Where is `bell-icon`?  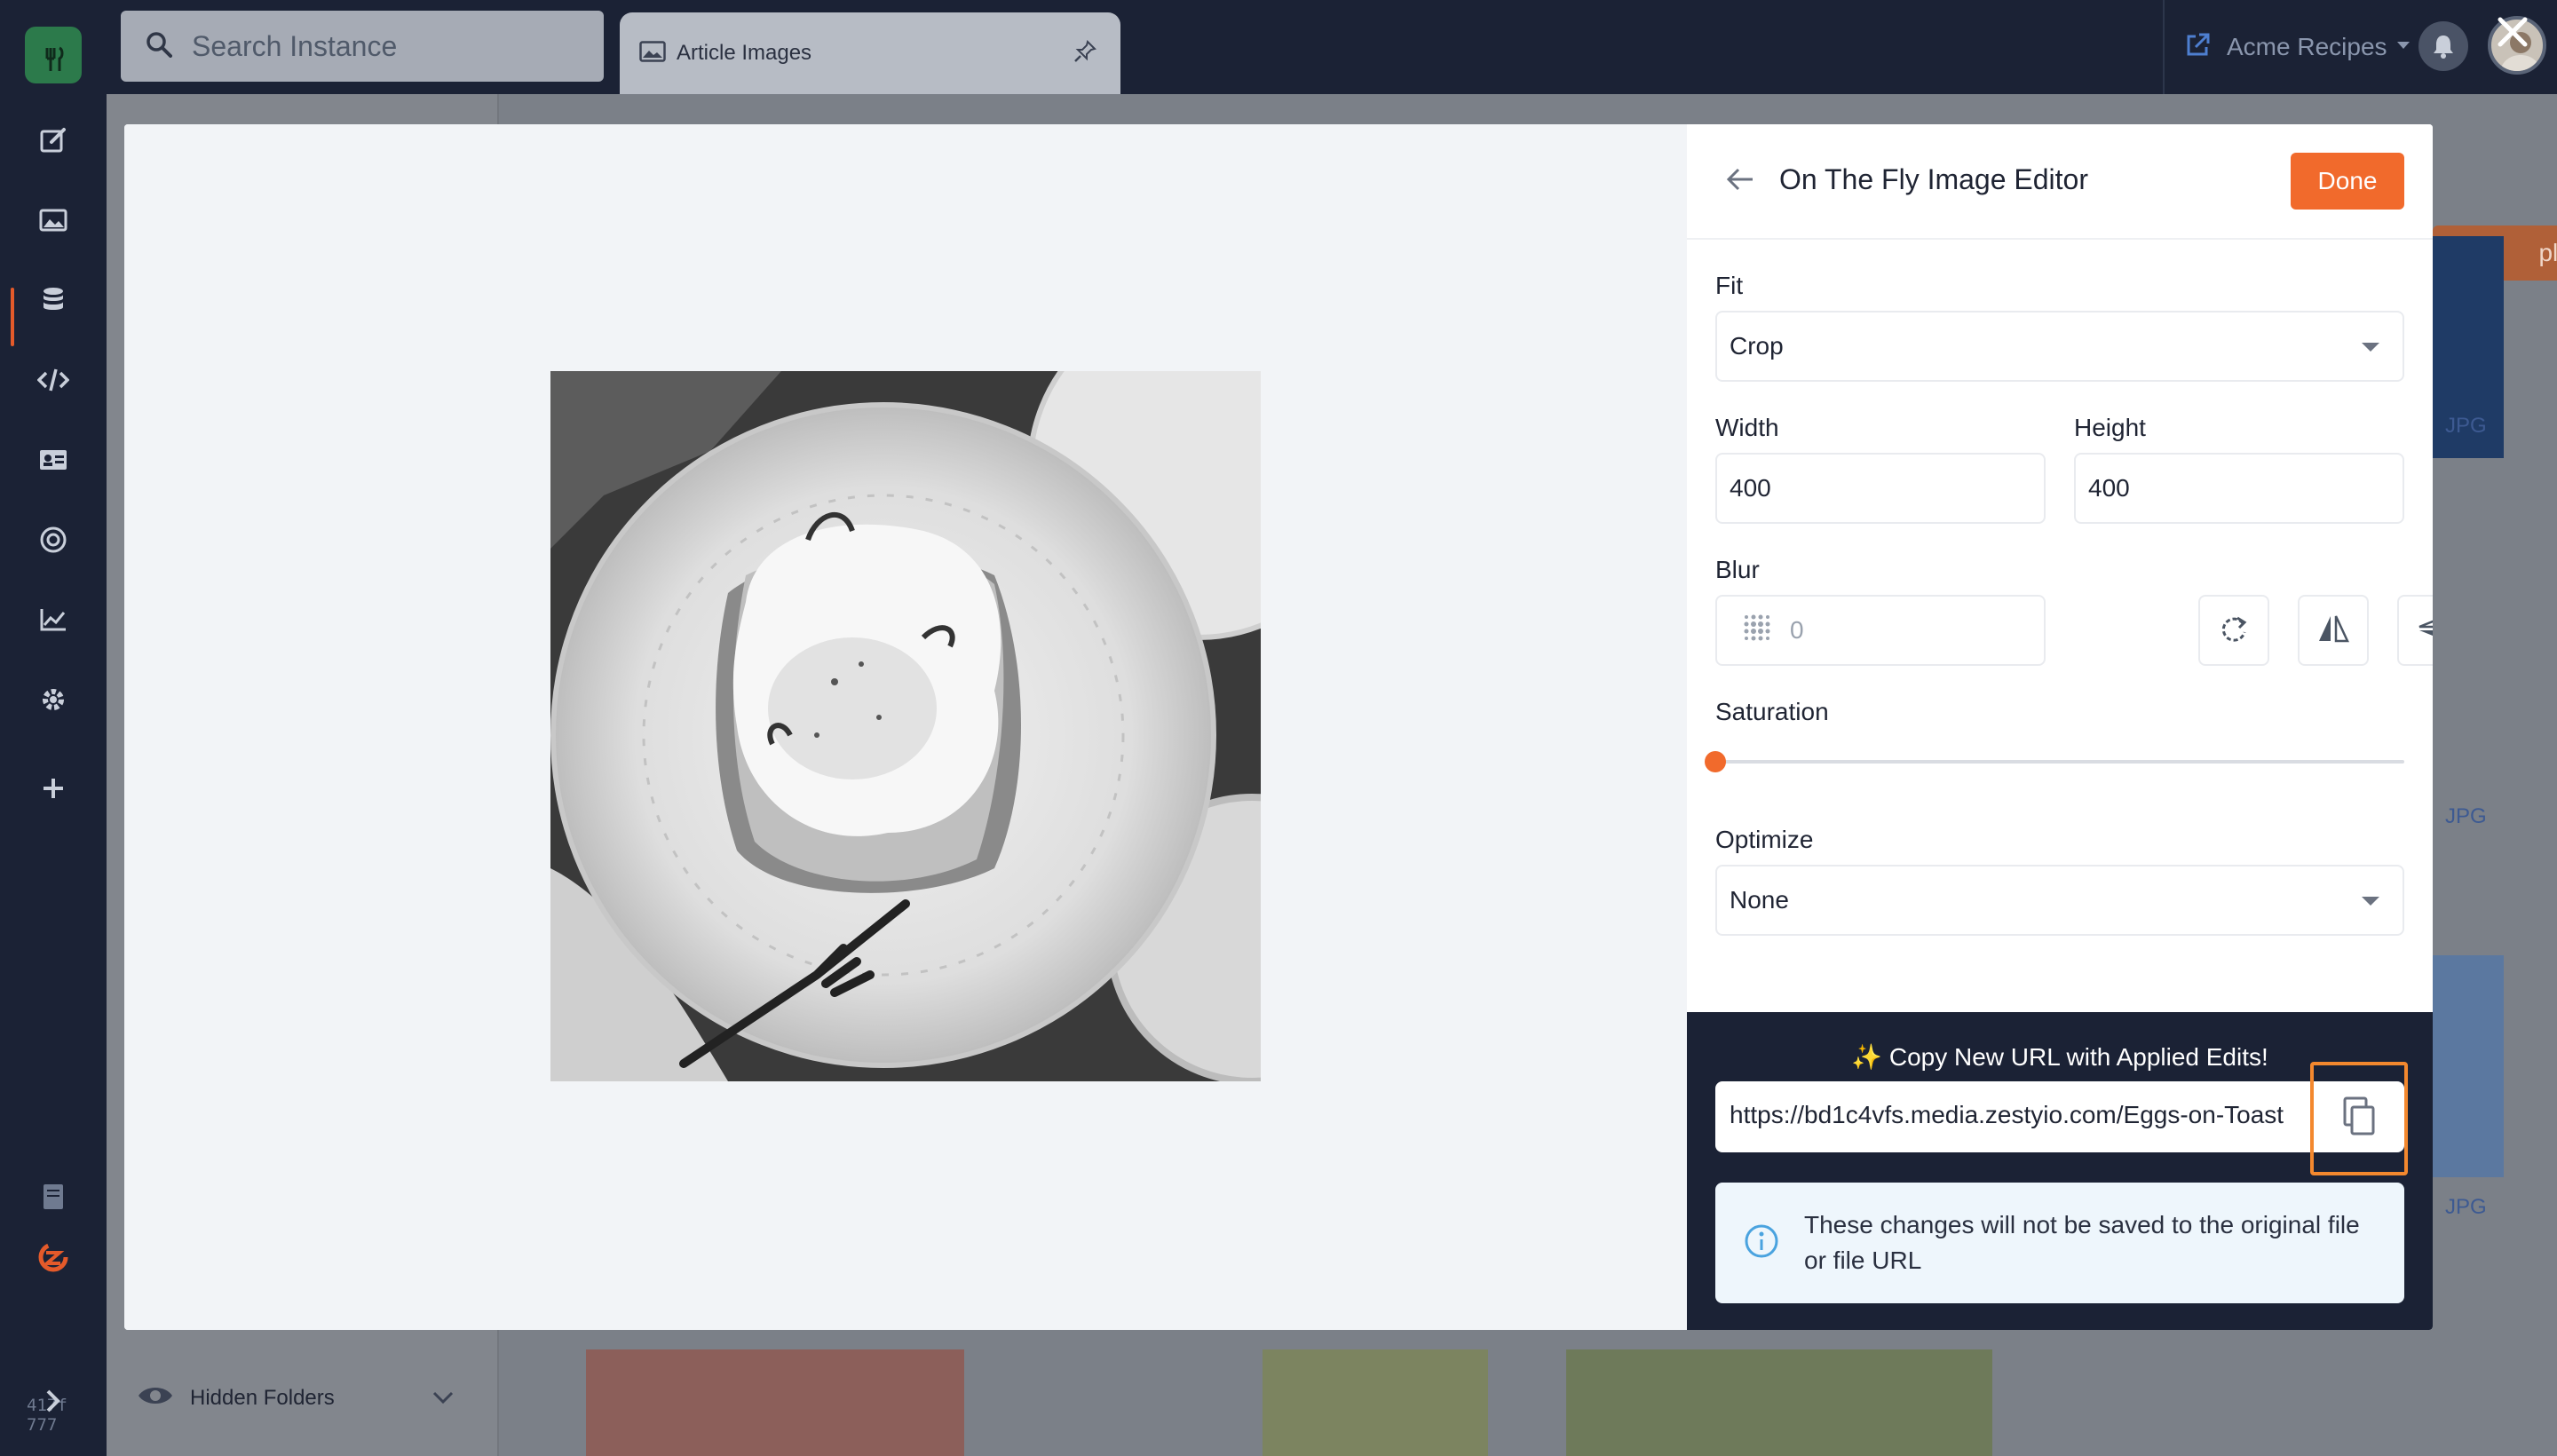 bell-icon is located at coordinates (2443, 46).